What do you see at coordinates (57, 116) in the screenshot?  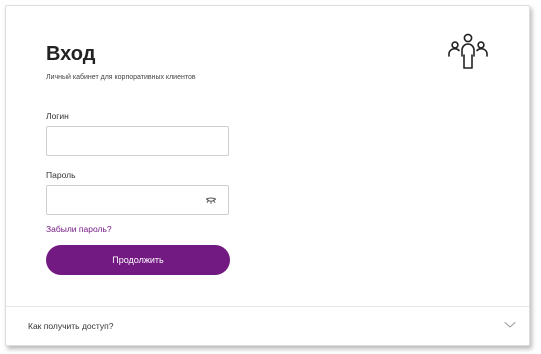 I see `login-label: Логин` at bounding box center [57, 116].